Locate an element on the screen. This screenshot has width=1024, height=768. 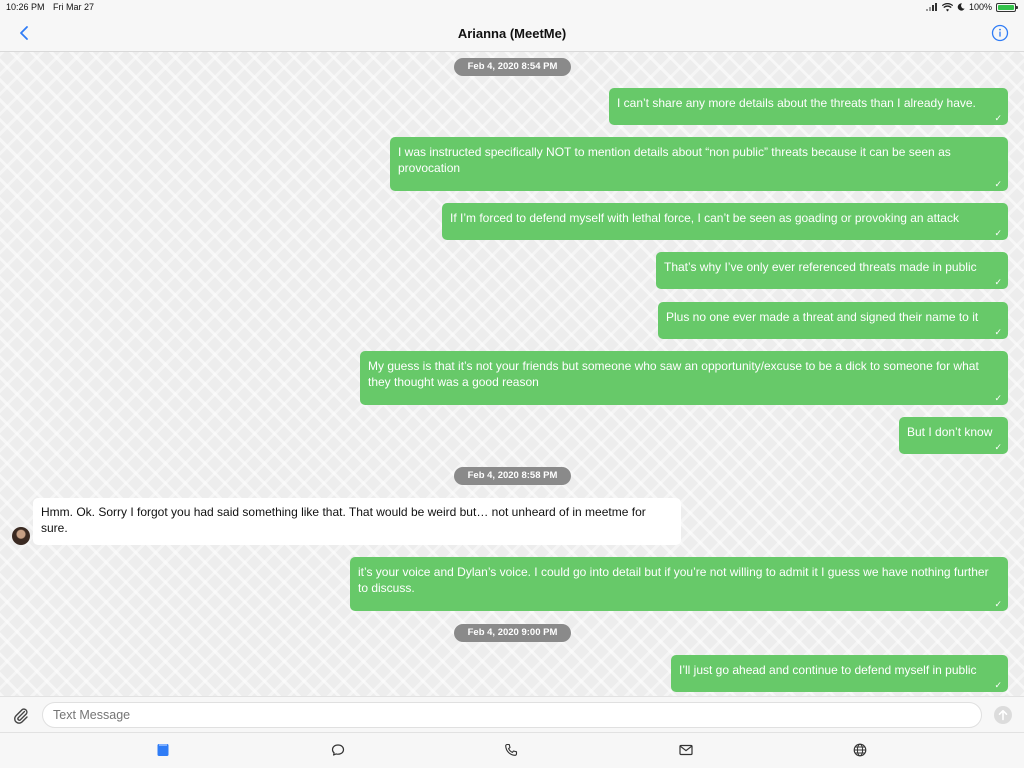
message-input is located at coordinates (512, 715).